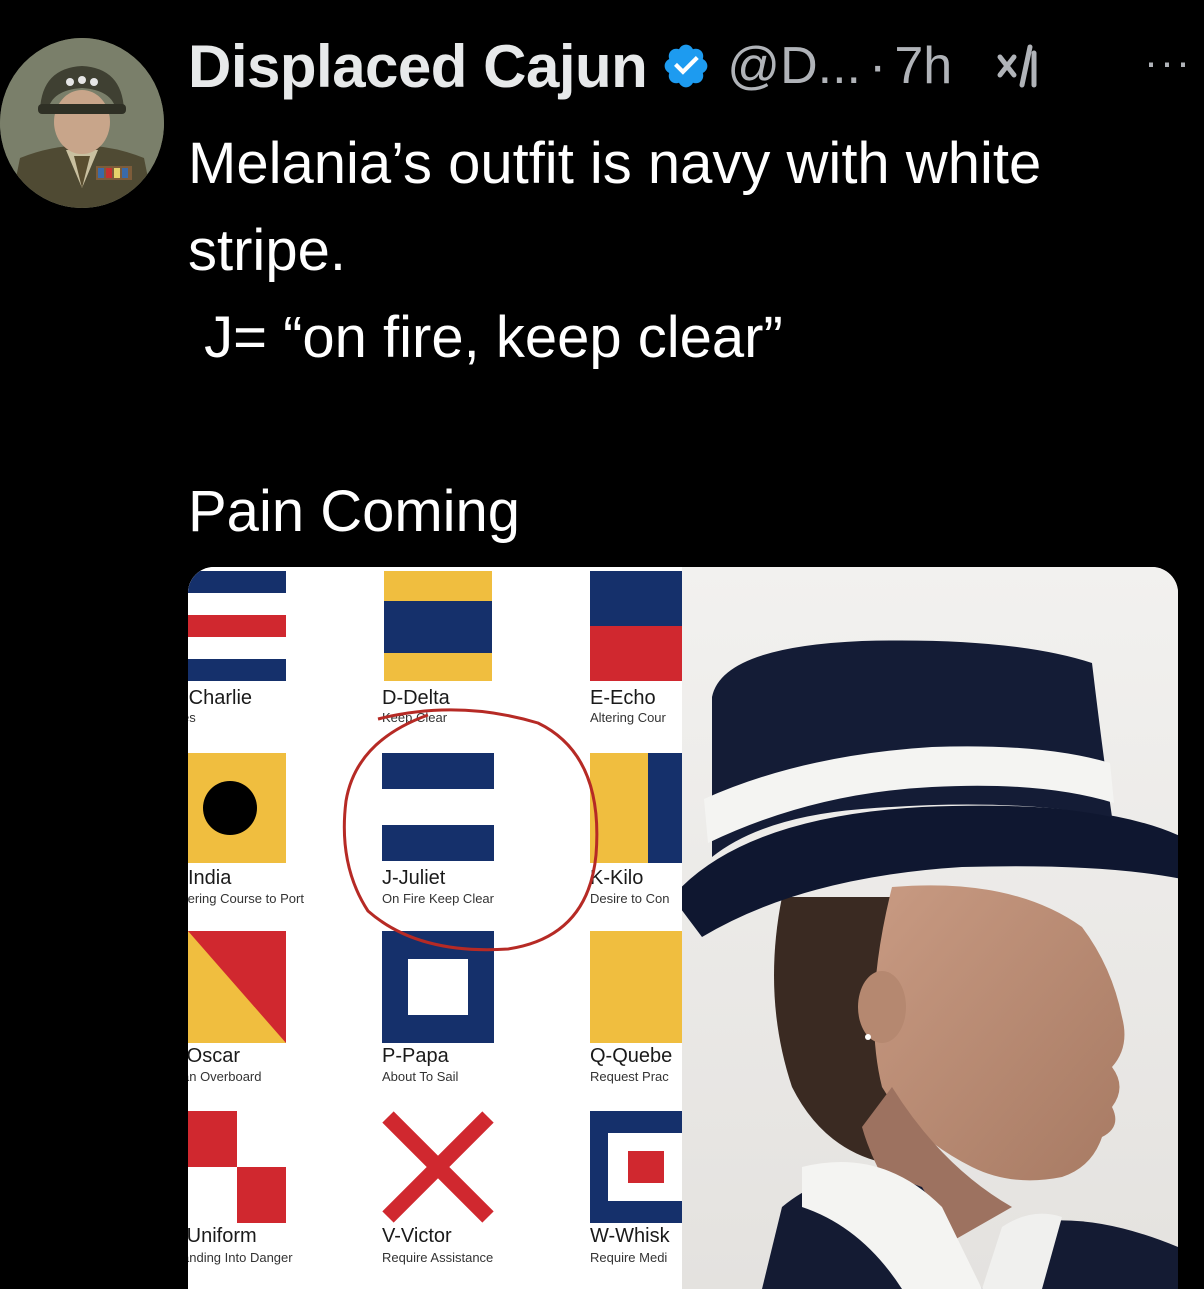 The image size is (1204, 1289). What do you see at coordinates (636, 626) in the screenshot?
I see `flag-echo` at bounding box center [636, 626].